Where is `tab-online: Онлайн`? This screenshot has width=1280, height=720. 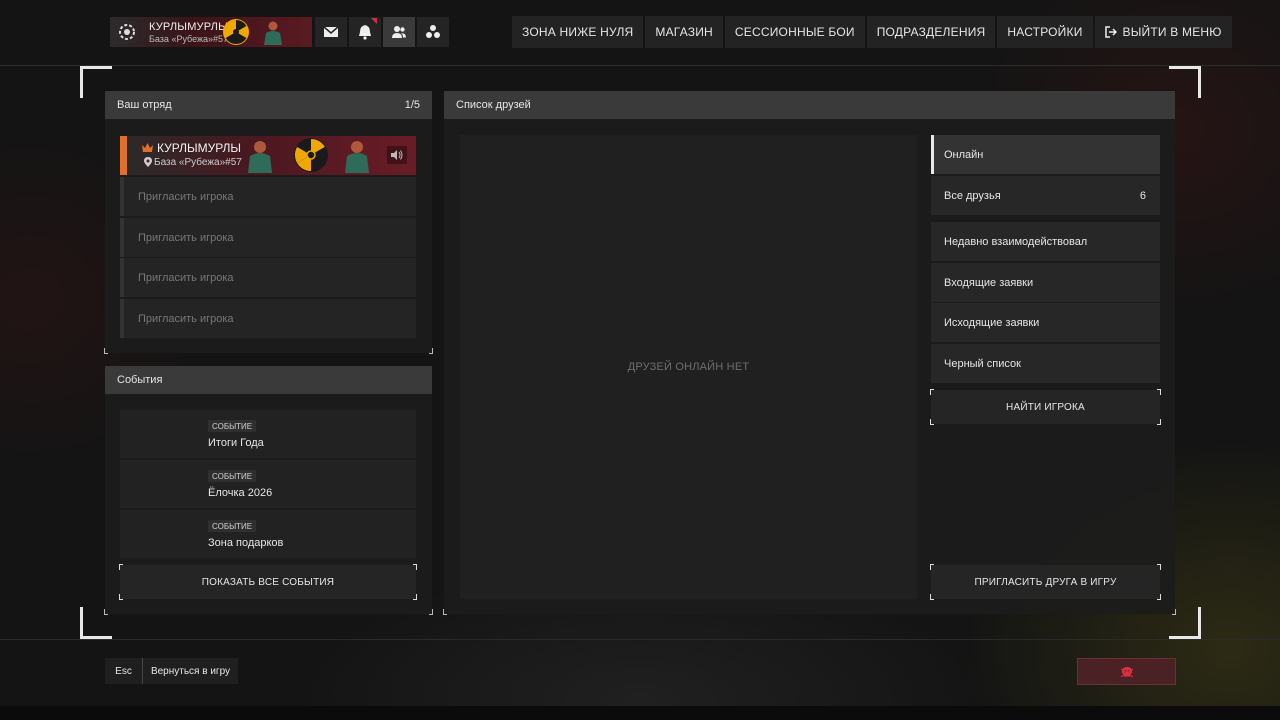
tab-online: Онлайн is located at coordinates (1045, 154).